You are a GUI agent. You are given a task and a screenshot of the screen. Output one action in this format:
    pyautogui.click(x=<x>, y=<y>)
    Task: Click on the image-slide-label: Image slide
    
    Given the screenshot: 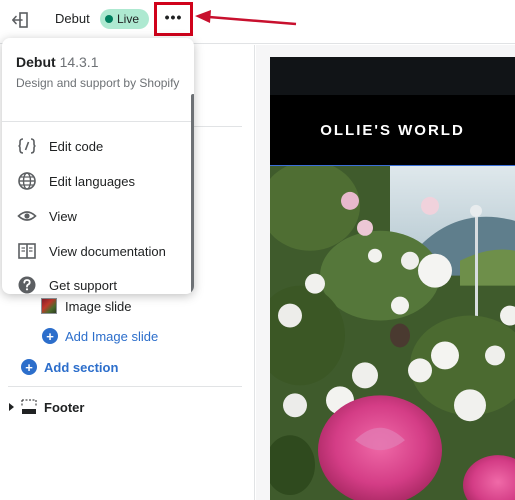 What is the action you would take?
    pyautogui.click(x=98, y=306)
    